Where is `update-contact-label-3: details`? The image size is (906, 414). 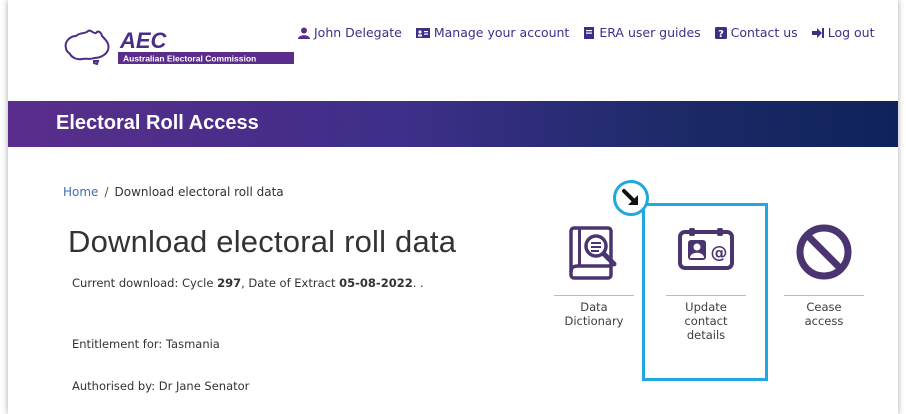
update-contact-label-3: details is located at coordinates (706, 335).